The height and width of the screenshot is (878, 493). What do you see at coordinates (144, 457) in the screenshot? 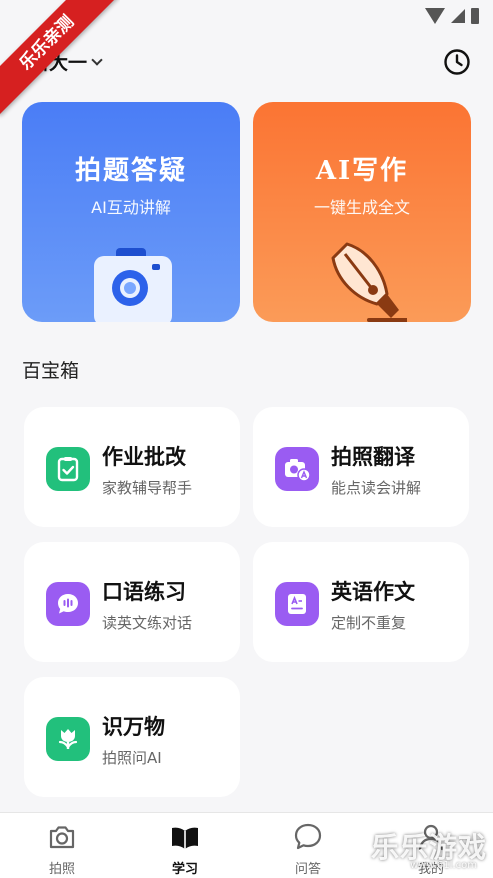
I see `tool-title: 作业批改` at bounding box center [144, 457].